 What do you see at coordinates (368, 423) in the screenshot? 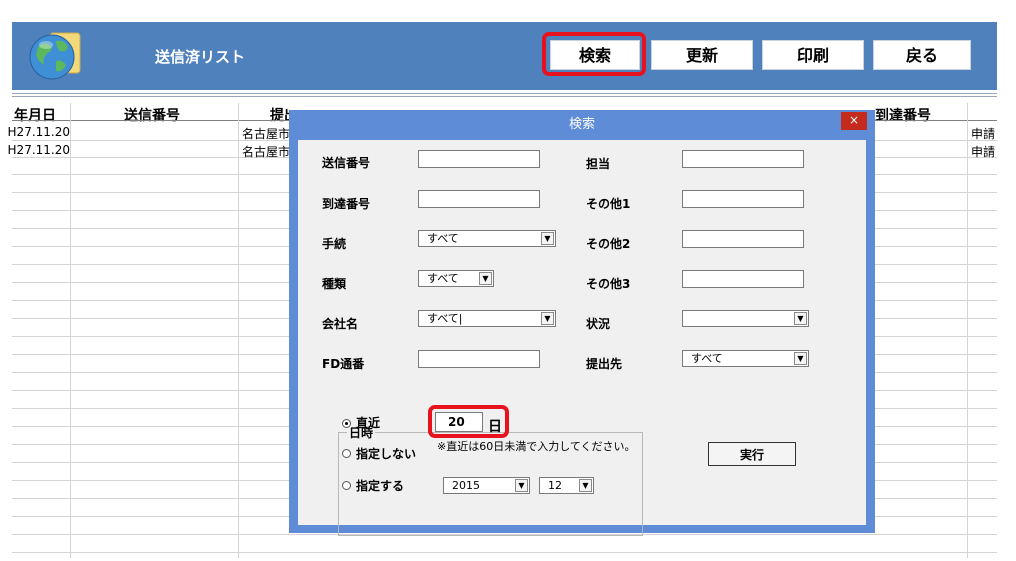
I see `recent-label: 直近` at bounding box center [368, 423].